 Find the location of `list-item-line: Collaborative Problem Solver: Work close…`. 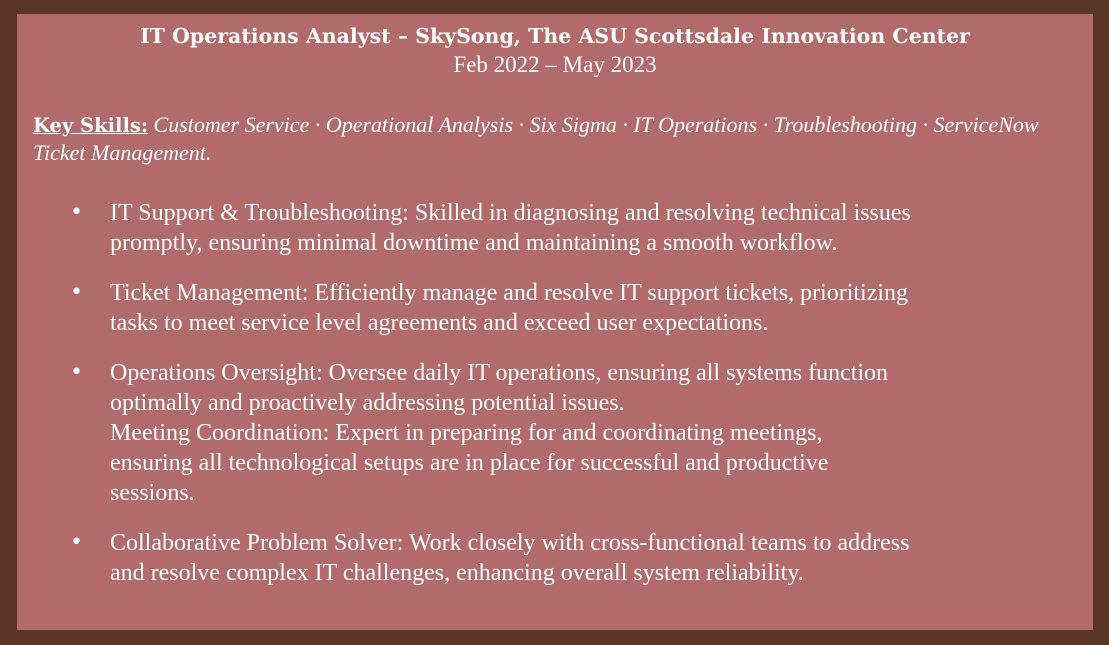

list-item-line: Collaborative Problem Solver: Work close… is located at coordinates (510, 543).